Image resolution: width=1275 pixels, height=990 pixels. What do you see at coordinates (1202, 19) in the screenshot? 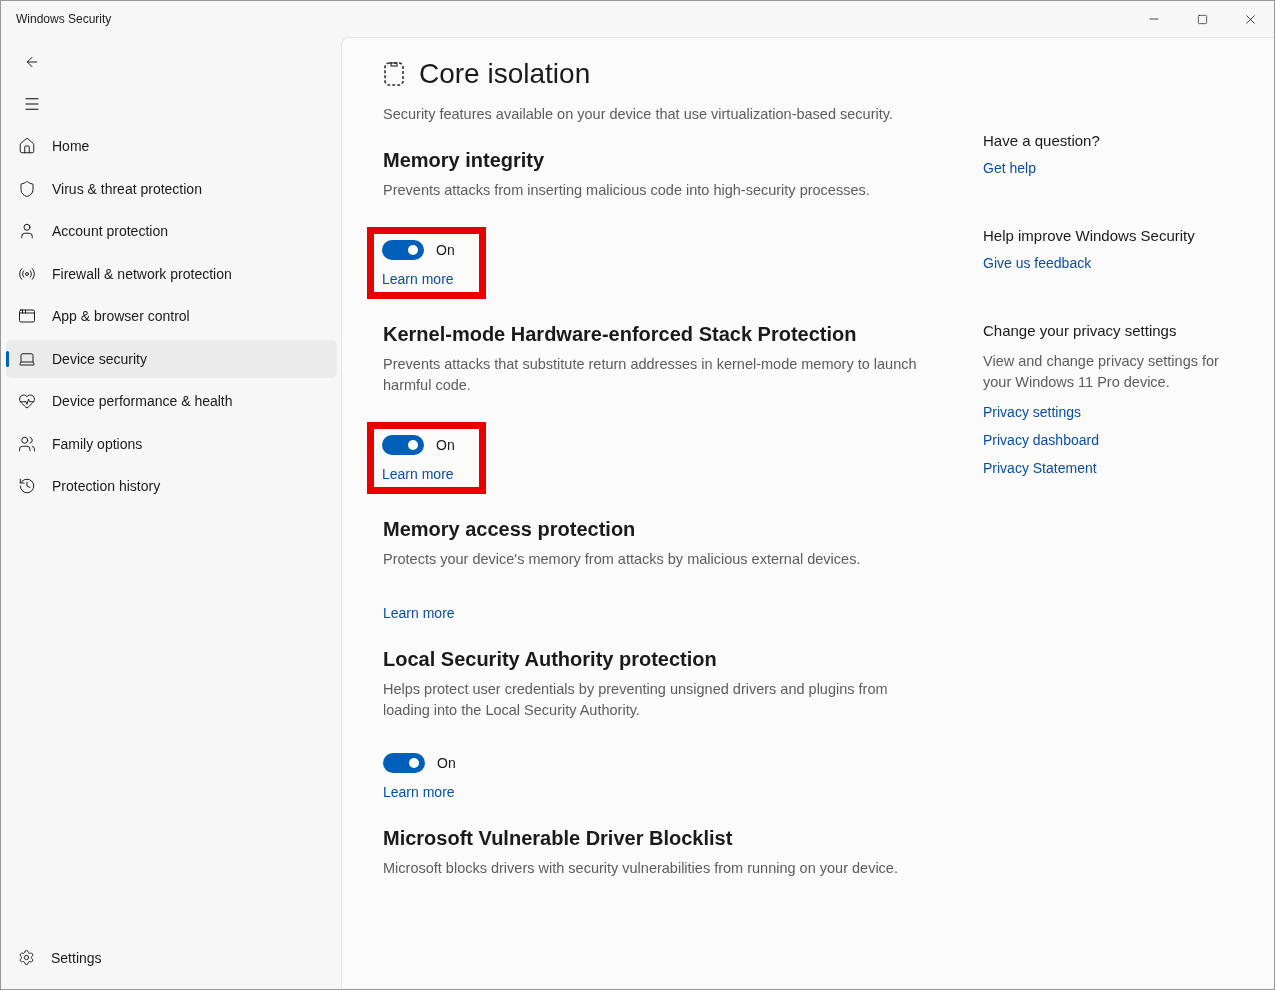
I see `maximize-icon` at bounding box center [1202, 19].